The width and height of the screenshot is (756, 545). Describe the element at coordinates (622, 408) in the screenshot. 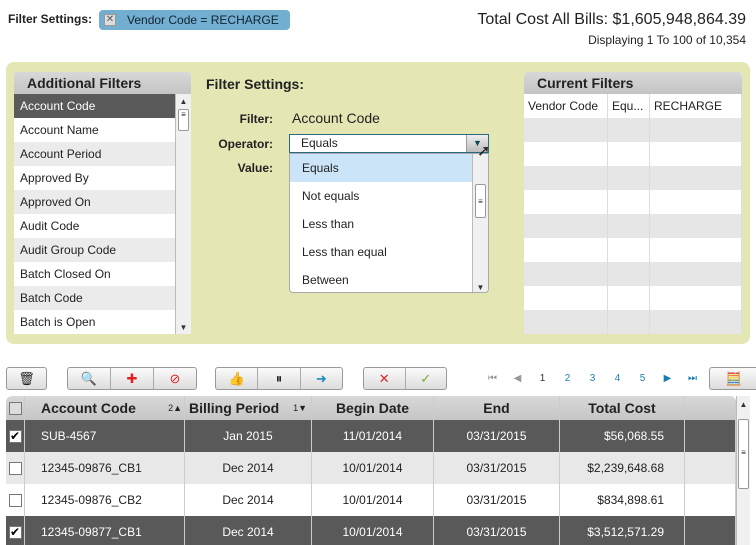

I see `header-total-cost: Total Cost` at that location.